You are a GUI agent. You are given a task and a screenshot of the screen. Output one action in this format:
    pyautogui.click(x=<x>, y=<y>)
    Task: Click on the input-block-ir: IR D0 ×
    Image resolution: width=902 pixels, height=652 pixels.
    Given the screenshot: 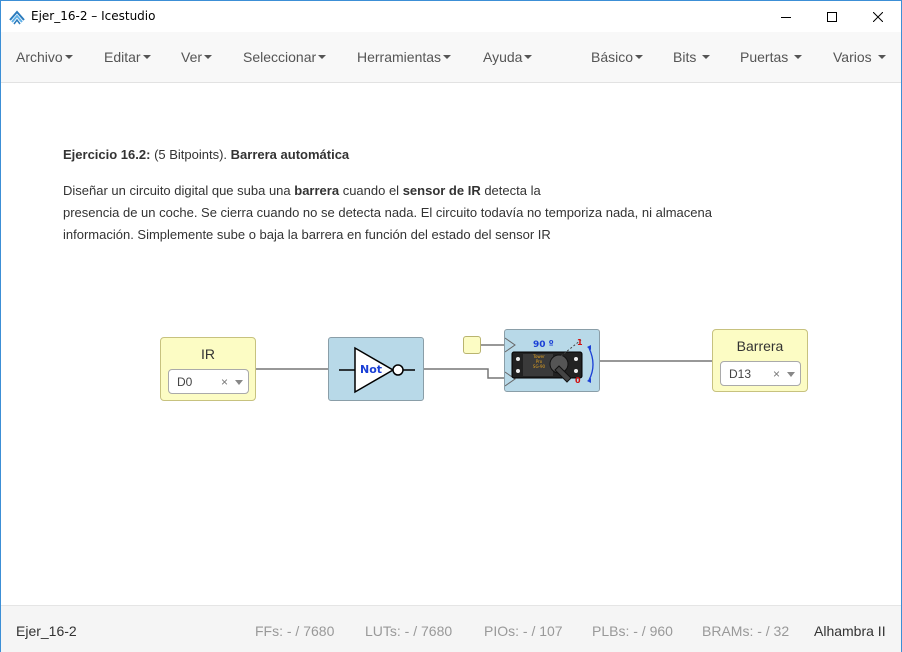 What is the action you would take?
    pyautogui.click(x=208, y=369)
    